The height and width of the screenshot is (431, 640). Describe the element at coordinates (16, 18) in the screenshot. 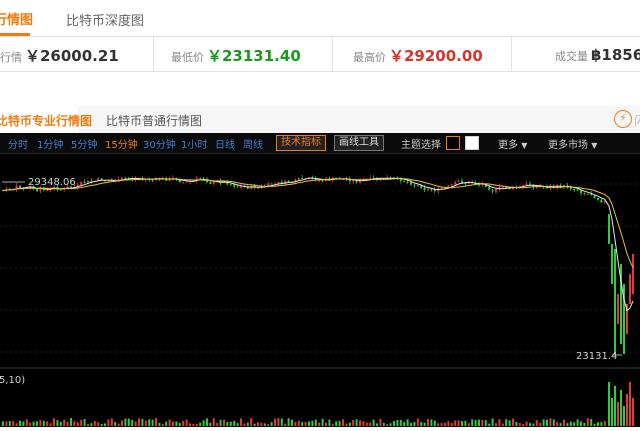

I see `tab-price-chart: 行情图` at that location.